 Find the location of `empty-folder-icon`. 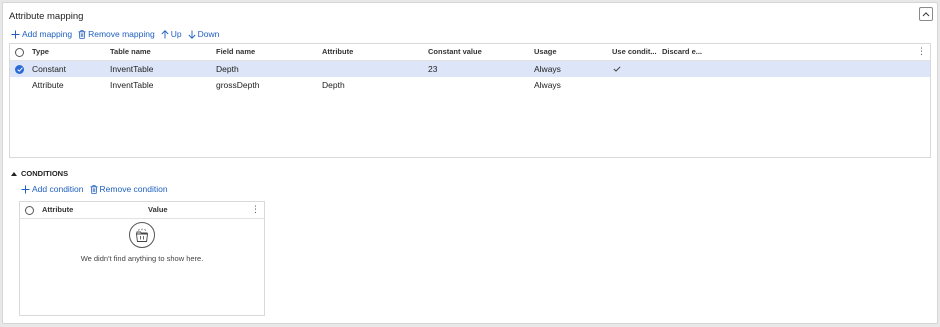

empty-folder-icon is located at coordinates (142, 235).